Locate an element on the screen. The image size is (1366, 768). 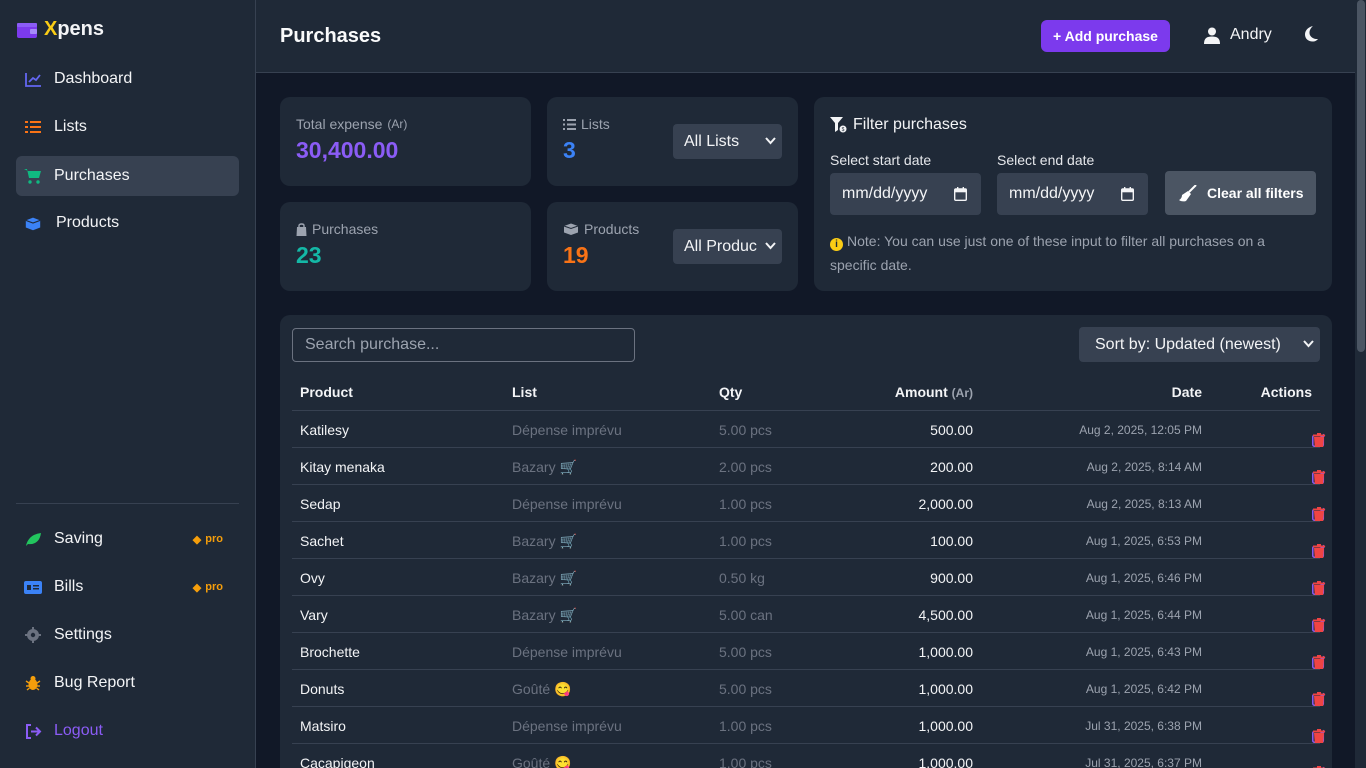
end-date-input: mm/dd/yyyy is located at coordinates (1072, 194).